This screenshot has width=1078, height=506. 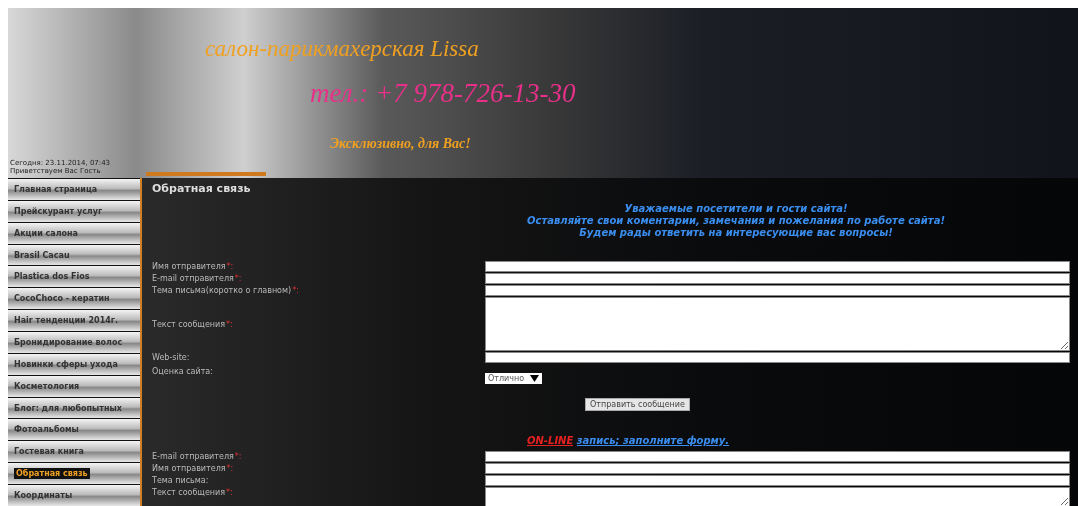 What do you see at coordinates (74, 277) in the screenshot?
I see `nav-item: Plastica dos Fios` at bounding box center [74, 277].